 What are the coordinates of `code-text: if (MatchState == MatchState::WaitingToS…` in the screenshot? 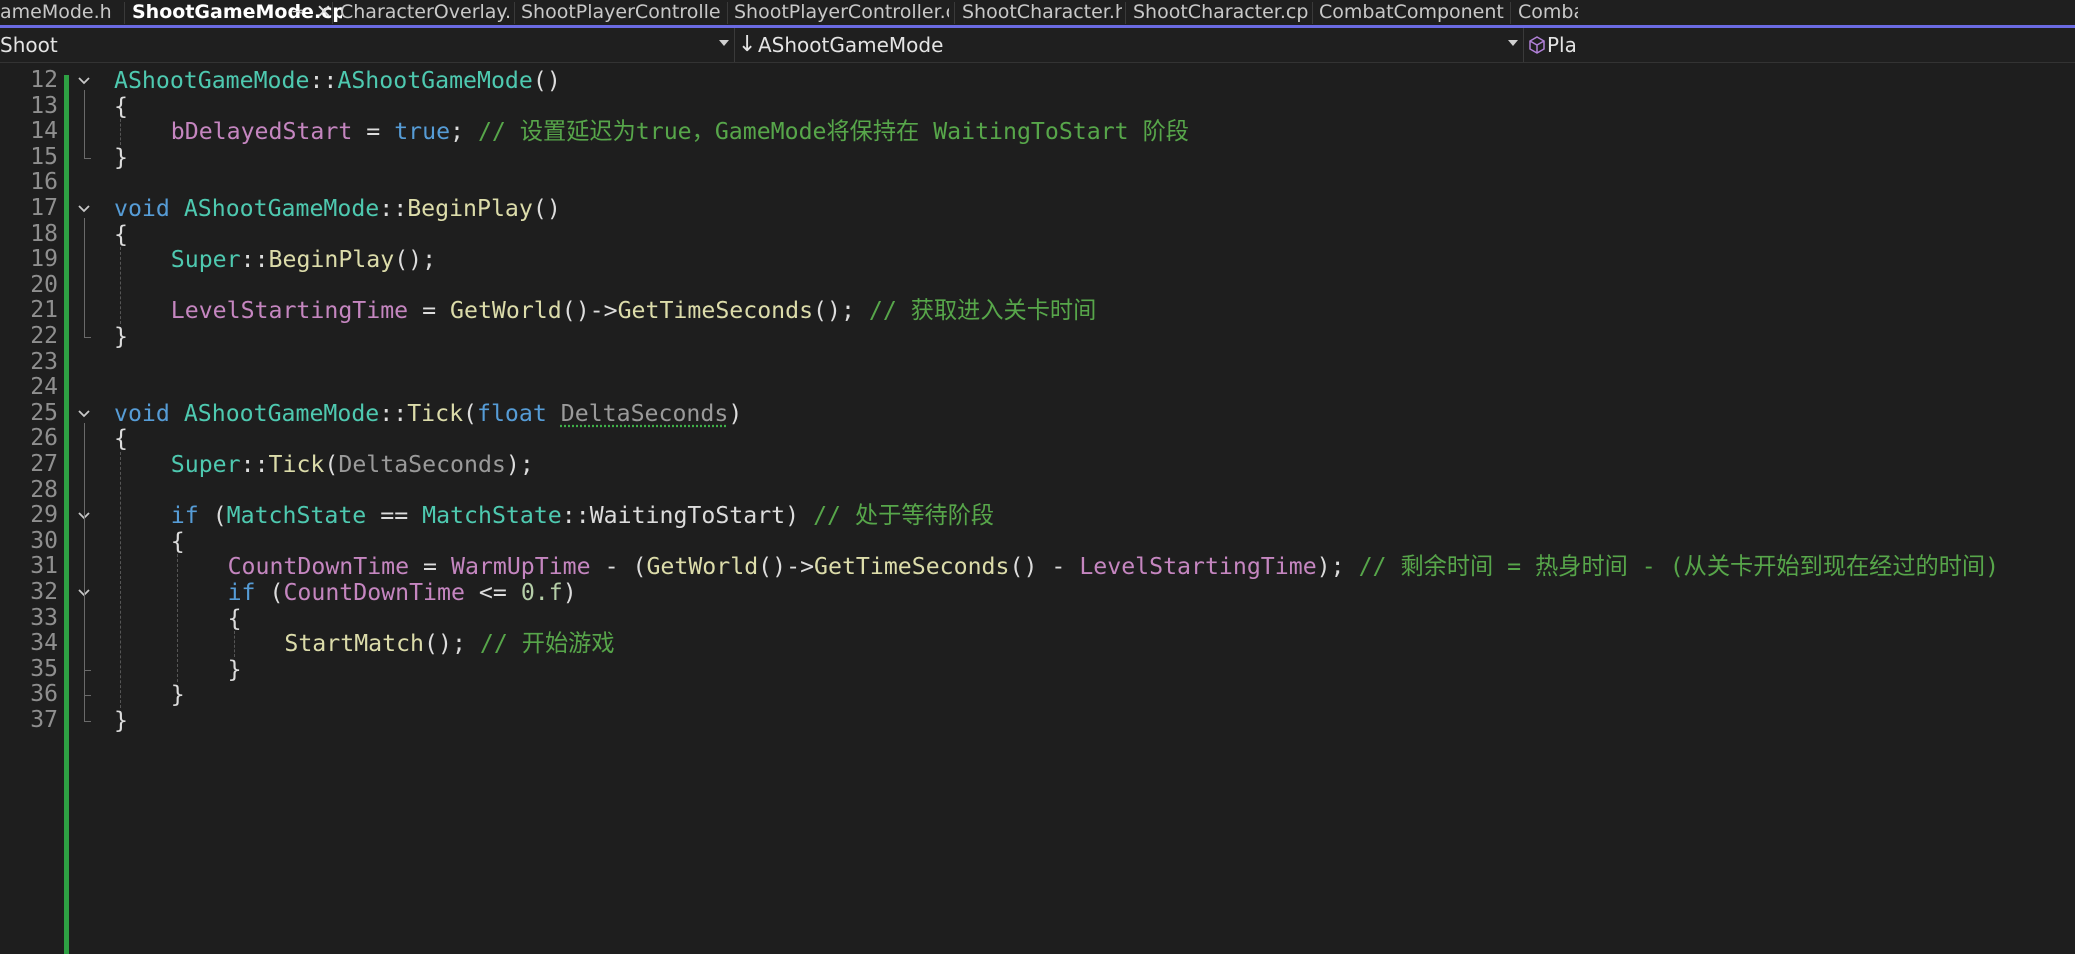 It's located at (582, 516).